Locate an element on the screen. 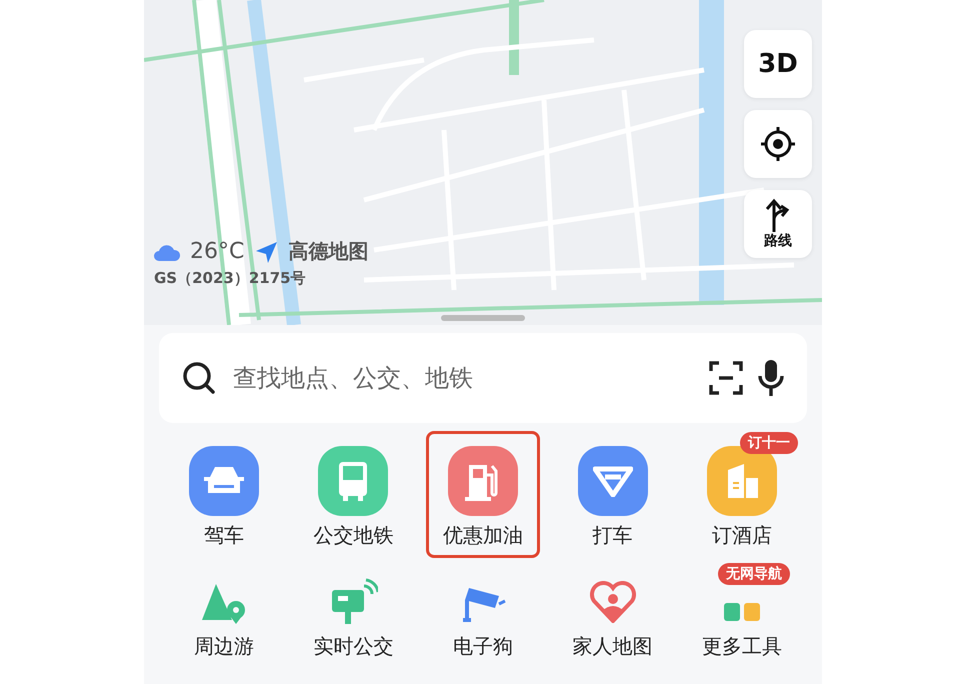 This screenshot has height=684, width=966. locate-icon is located at coordinates (778, 144).